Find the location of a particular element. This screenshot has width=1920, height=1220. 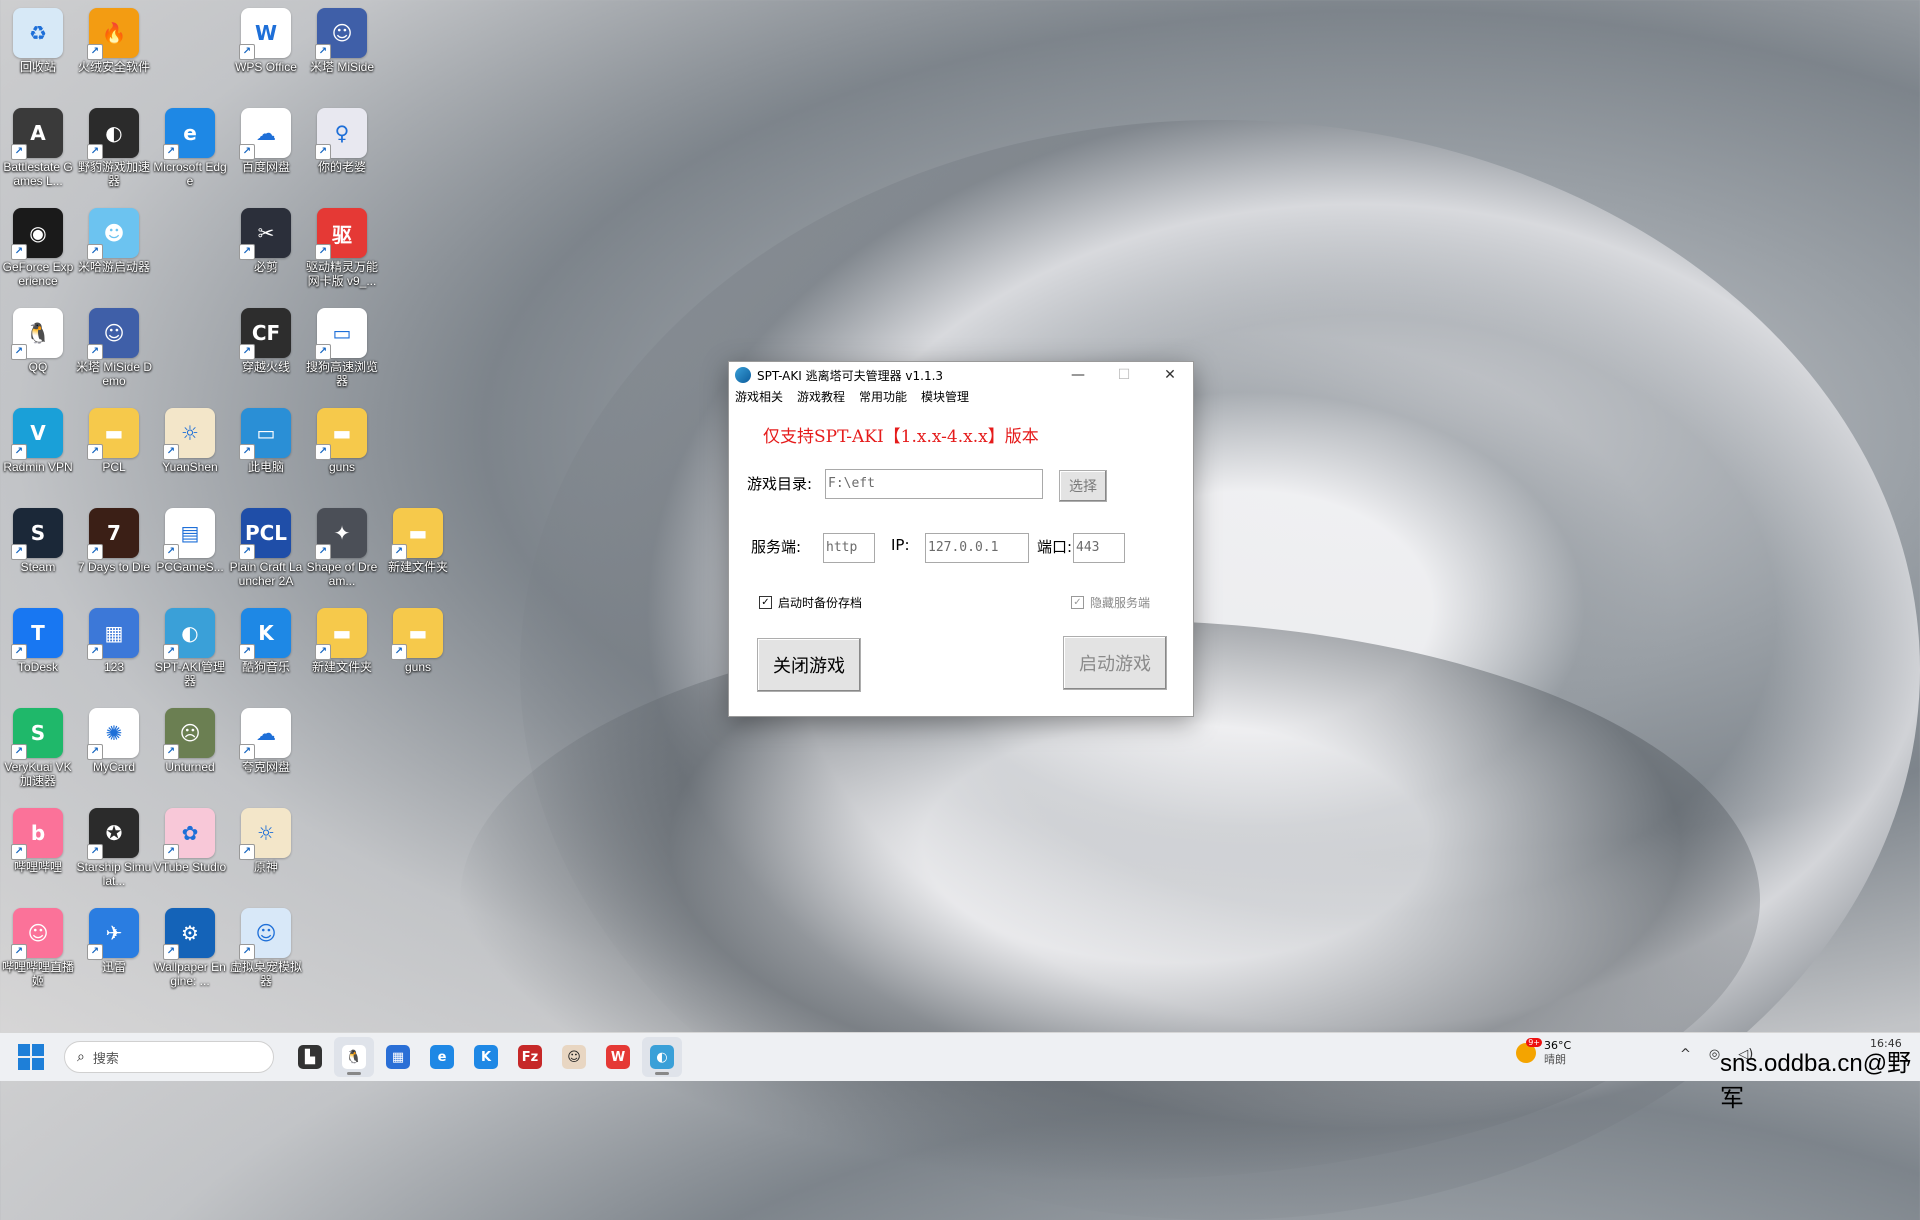

taskbar-app-button: W is located at coordinates (618, 1057).